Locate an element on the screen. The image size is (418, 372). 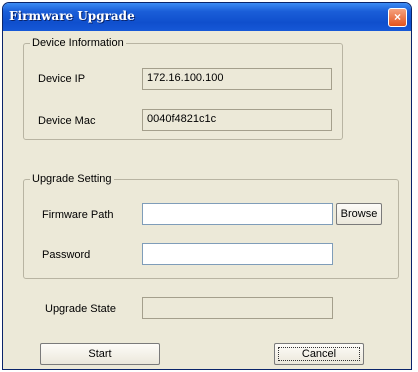
device-mac-label: Device Mac is located at coordinates (67, 121).